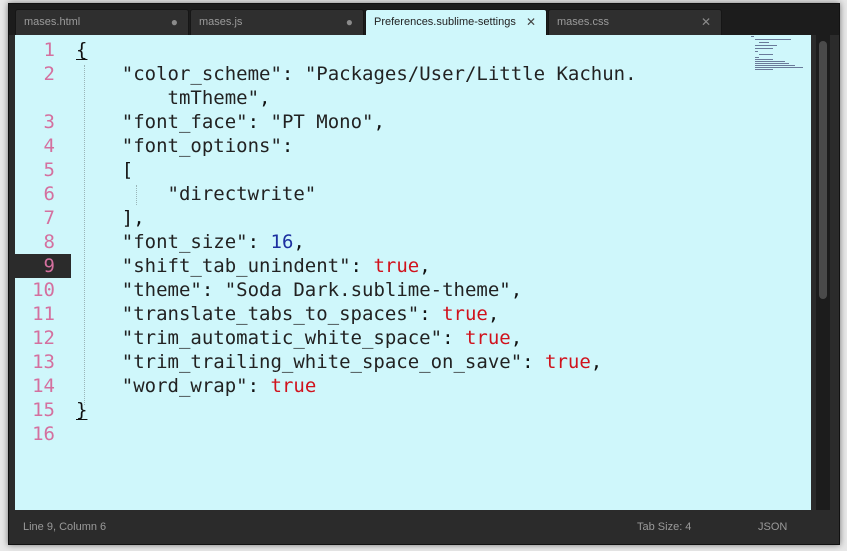  I want to click on gutter-line: 2, so click(43, 74).